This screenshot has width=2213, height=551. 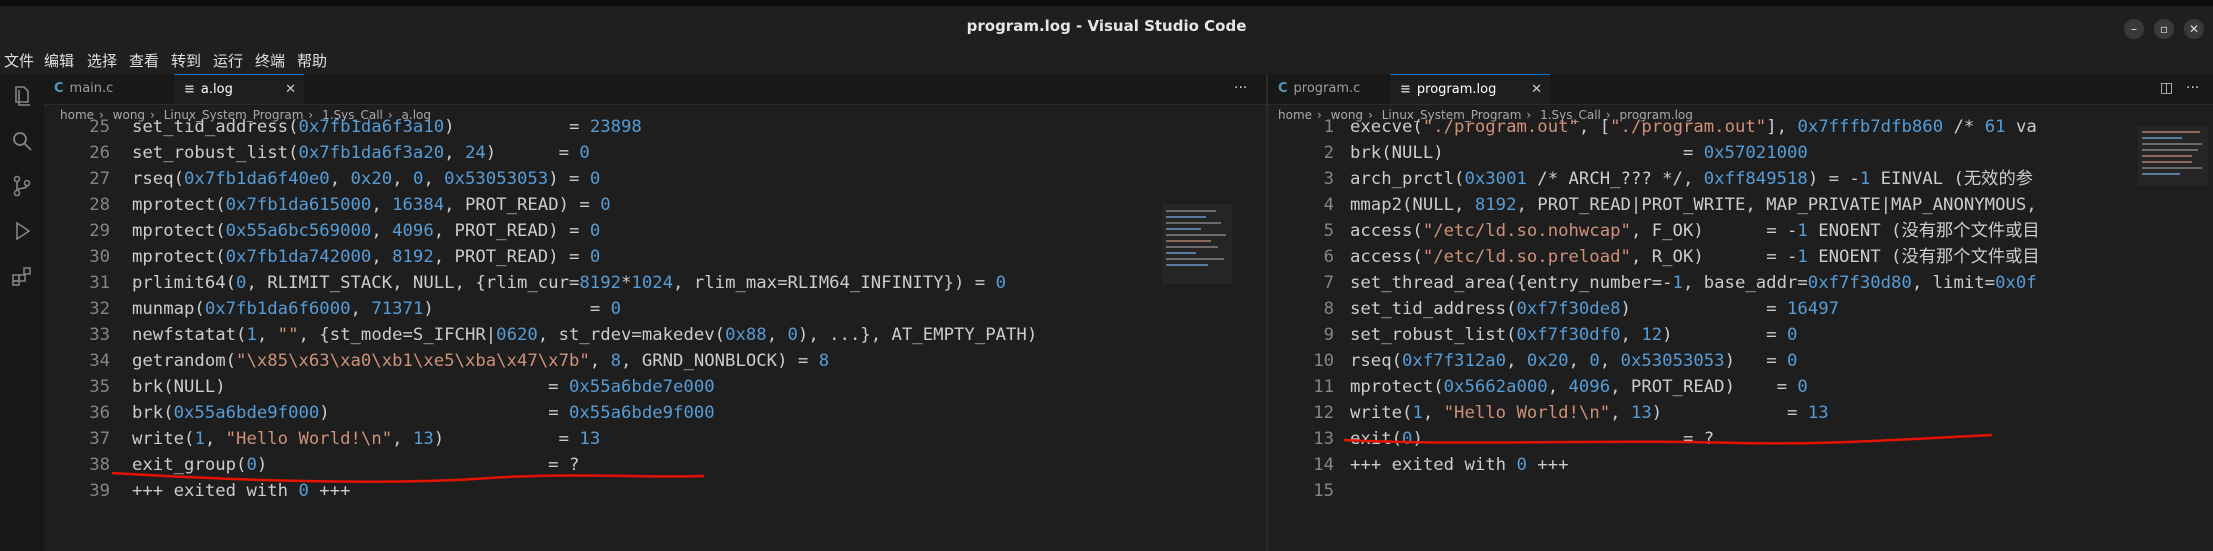 What do you see at coordinates (99, 257) in the screenshot?
I see `line-number: 30` at bounding box center [99, 257].